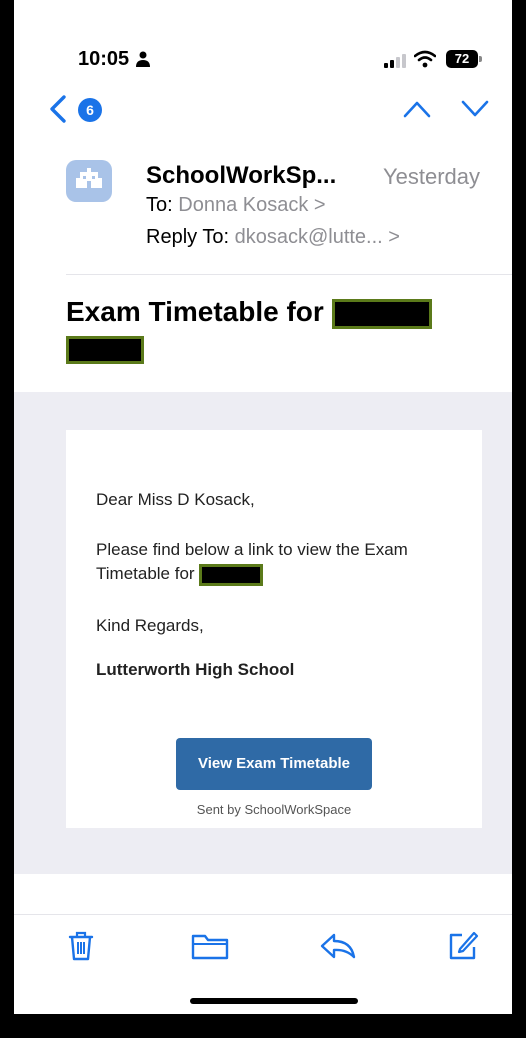  Describe the element at coordinates (425, 59) in the screenshot. I see `wifi-icon` at that location.